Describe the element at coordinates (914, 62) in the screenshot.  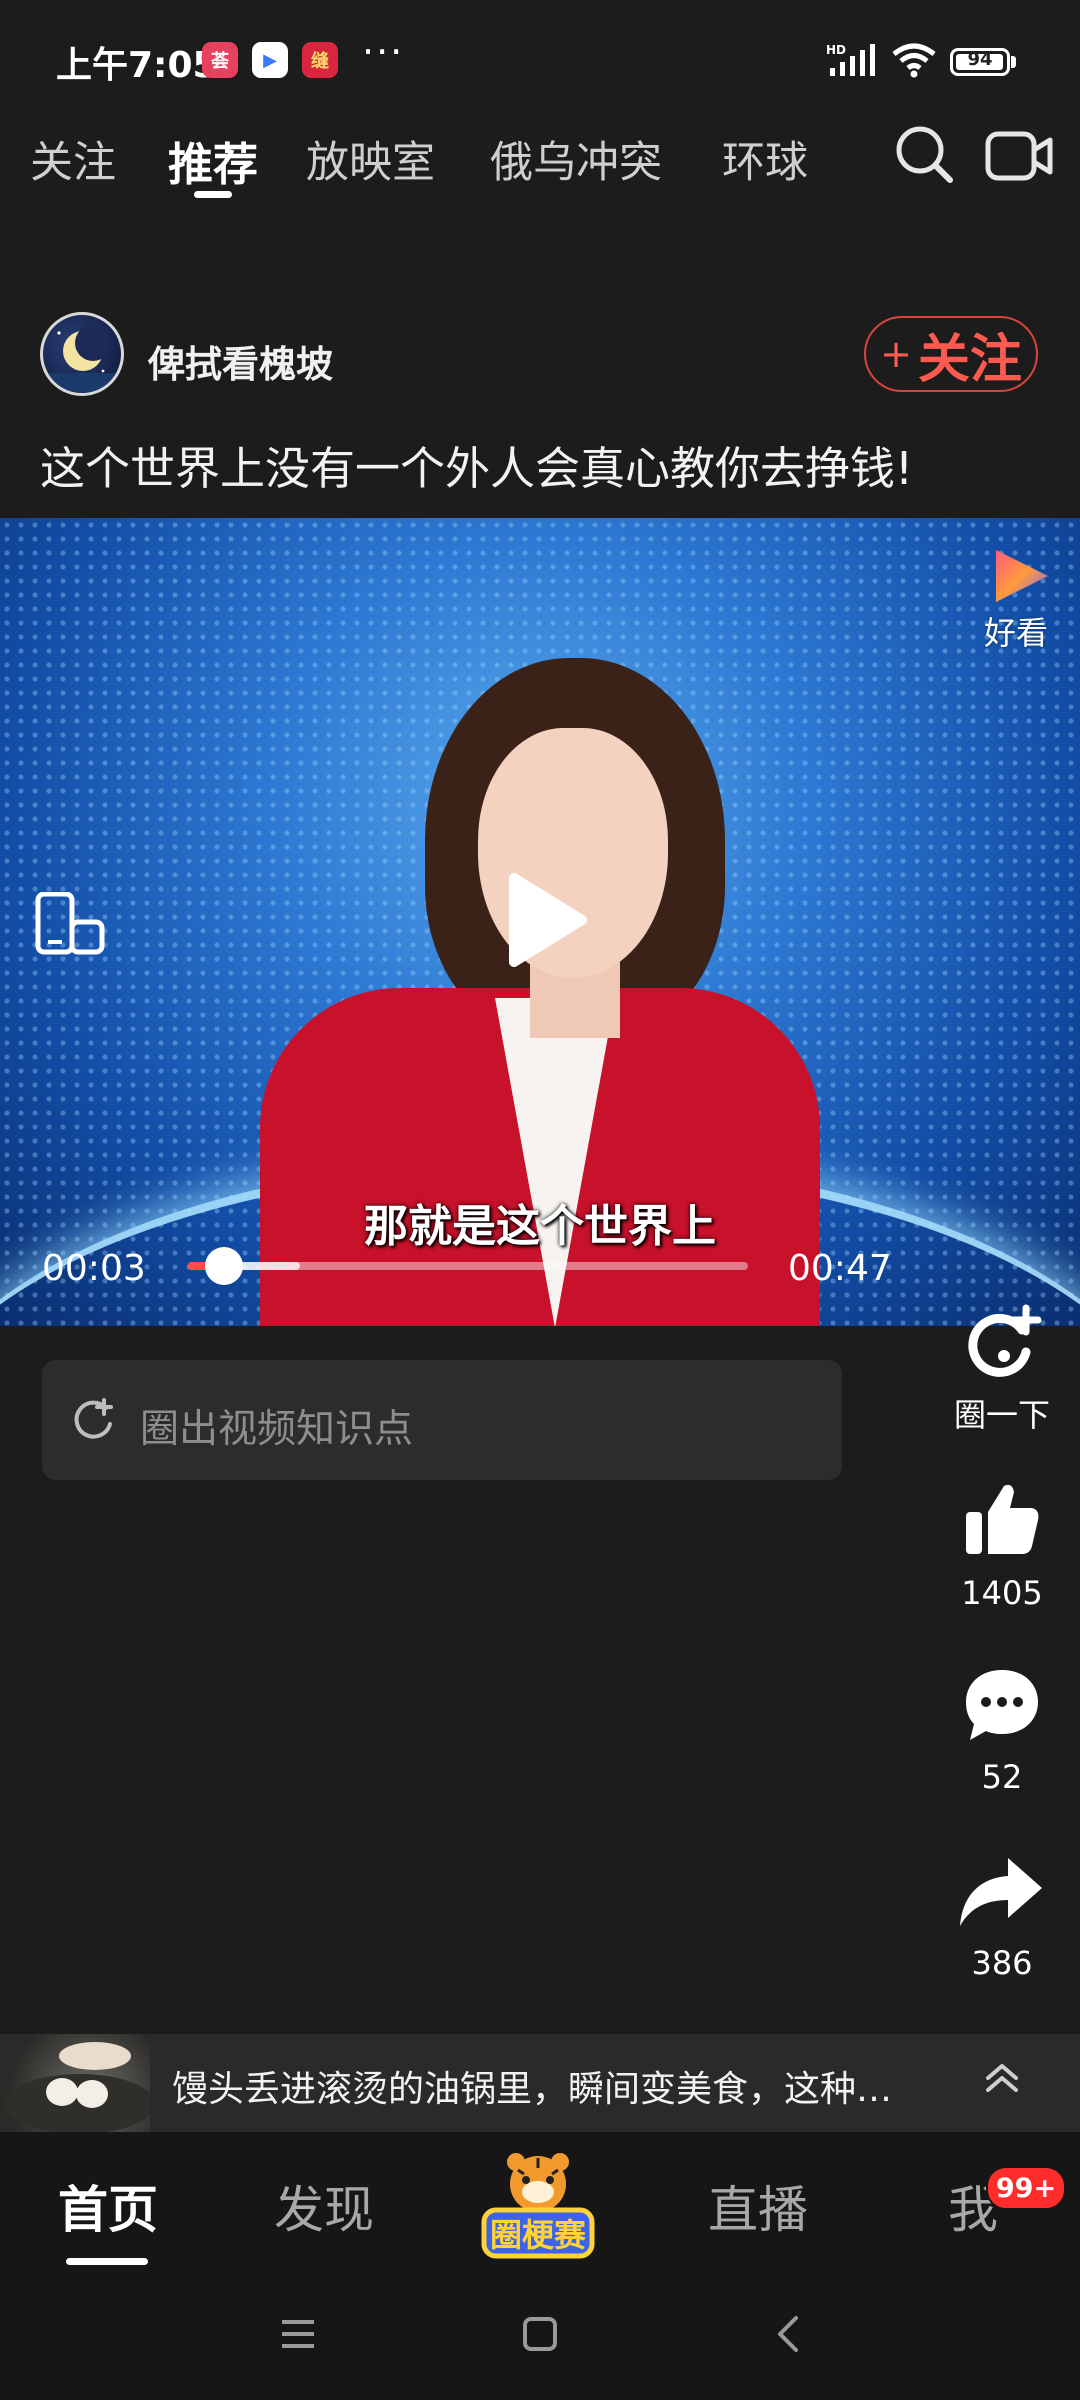
I see `wifi-icon` at that location.